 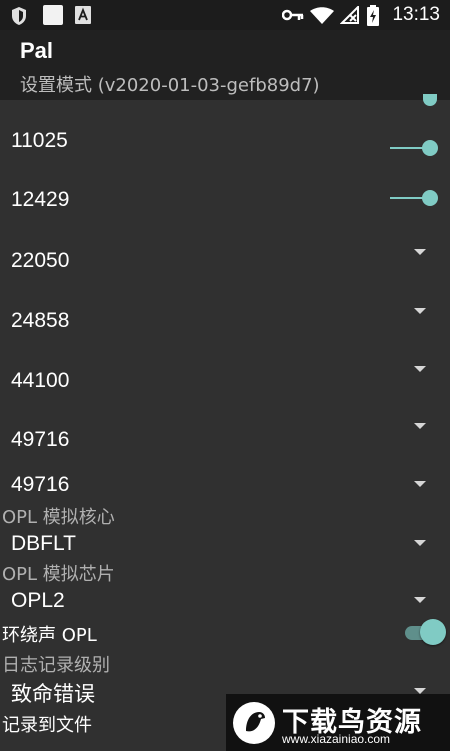 What do you see at coordinates (254, 723) in the screenshot?
I see `bird-logo-icon` at bounding box center [254, 723].